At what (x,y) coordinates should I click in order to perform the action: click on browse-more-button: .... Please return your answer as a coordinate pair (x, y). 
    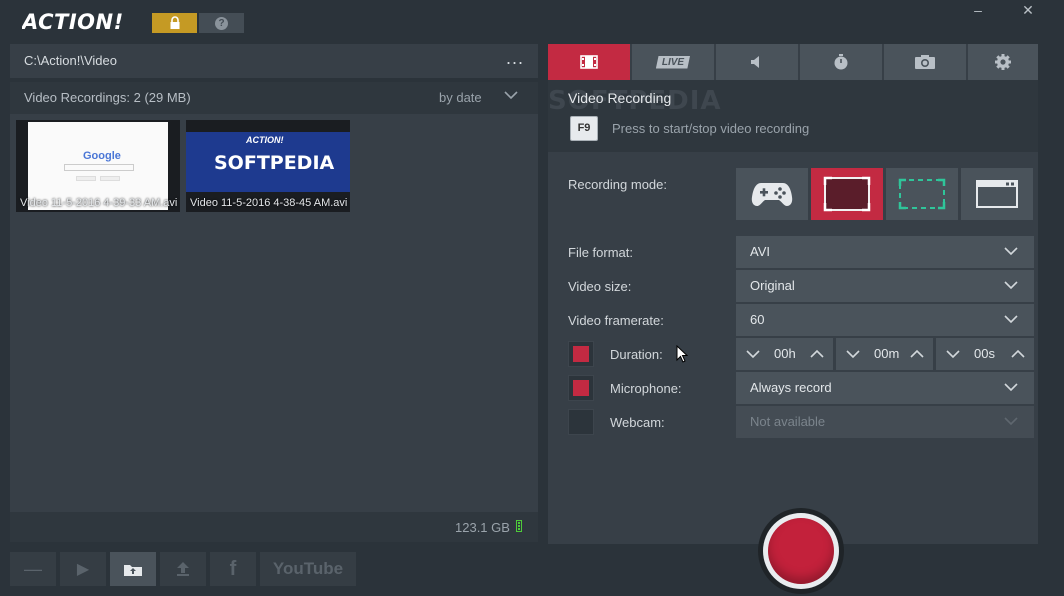
    Looking at the image, I should click on (515, 58).